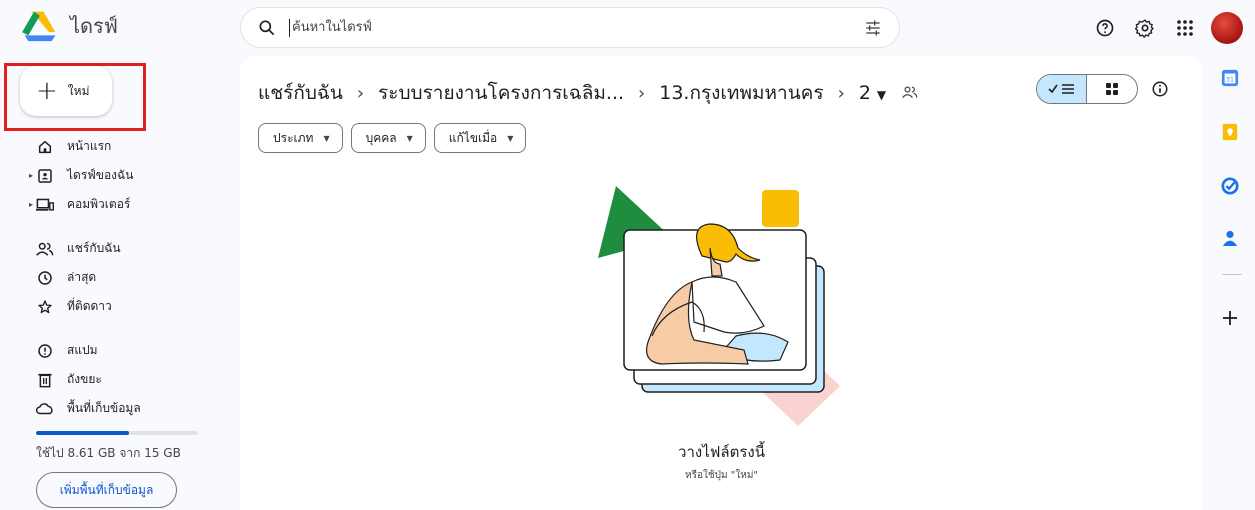  Describe the element at coordinates (94, 248) in the screenshot. I see `sidebar-item-label: แชร์กับฉัน` at that location.